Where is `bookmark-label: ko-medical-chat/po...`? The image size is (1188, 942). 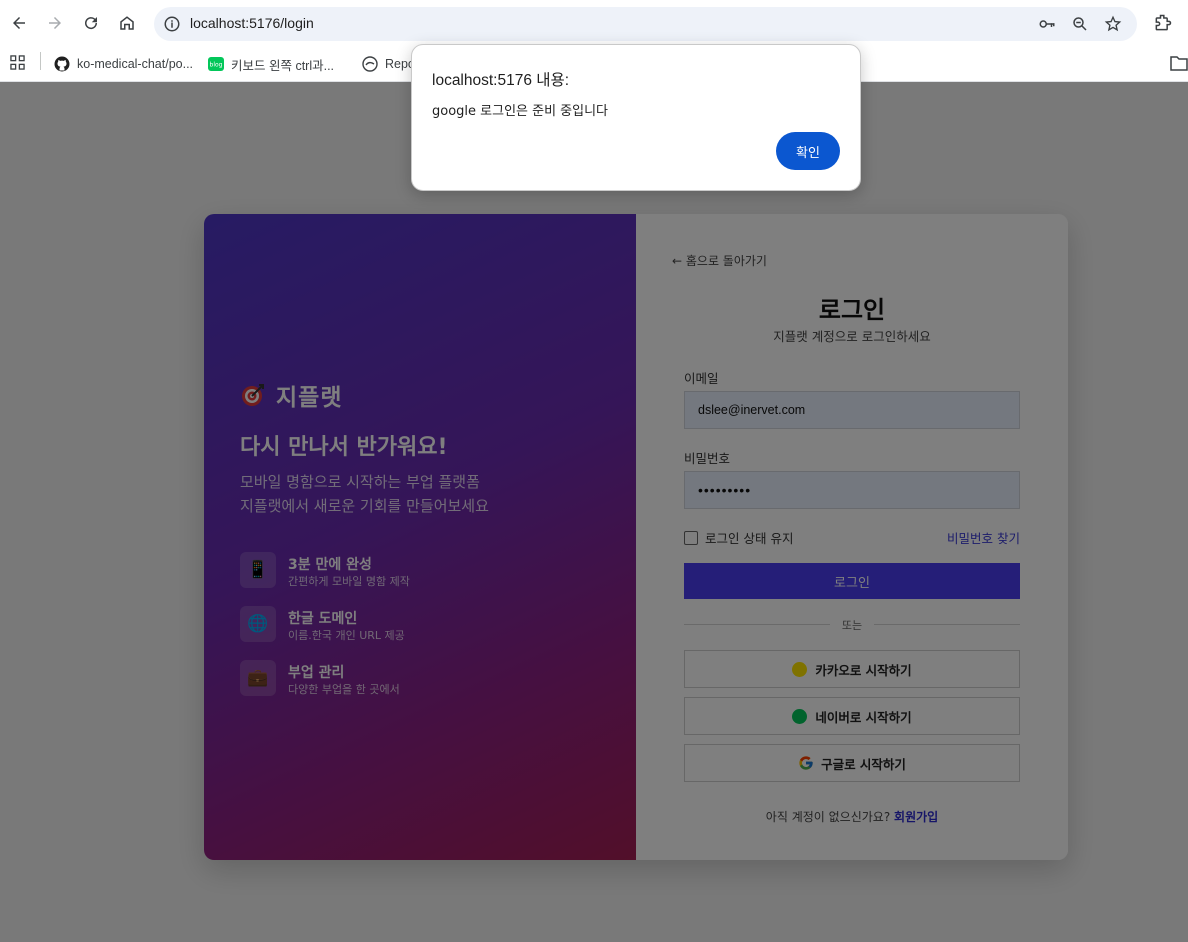
bookmark-label: ko-medical-chat/po... is located at coordinates (135, 64).